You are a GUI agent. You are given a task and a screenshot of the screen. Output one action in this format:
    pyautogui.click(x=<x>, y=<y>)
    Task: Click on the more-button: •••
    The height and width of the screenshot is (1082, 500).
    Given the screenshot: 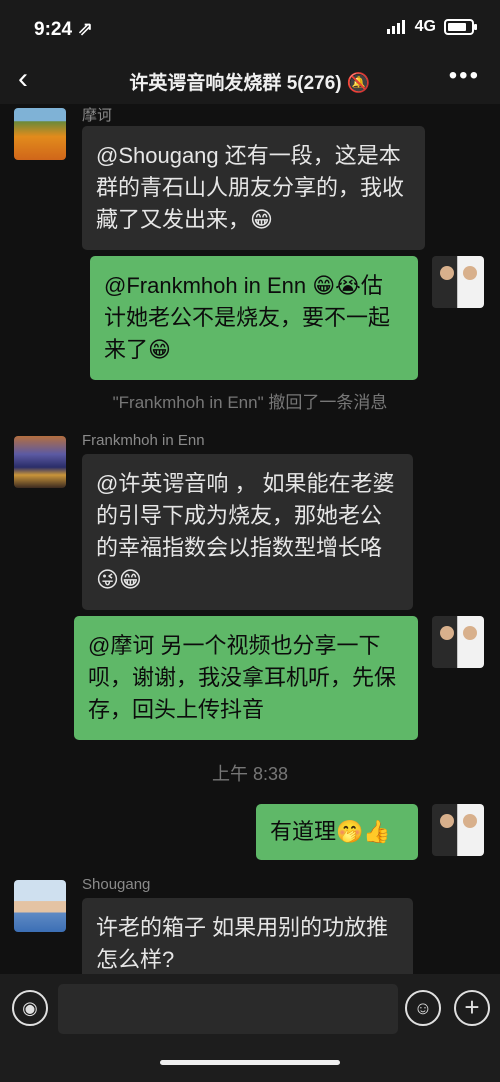 What is the action you would take?
    pyautogui.click(x=464, y=76)
    